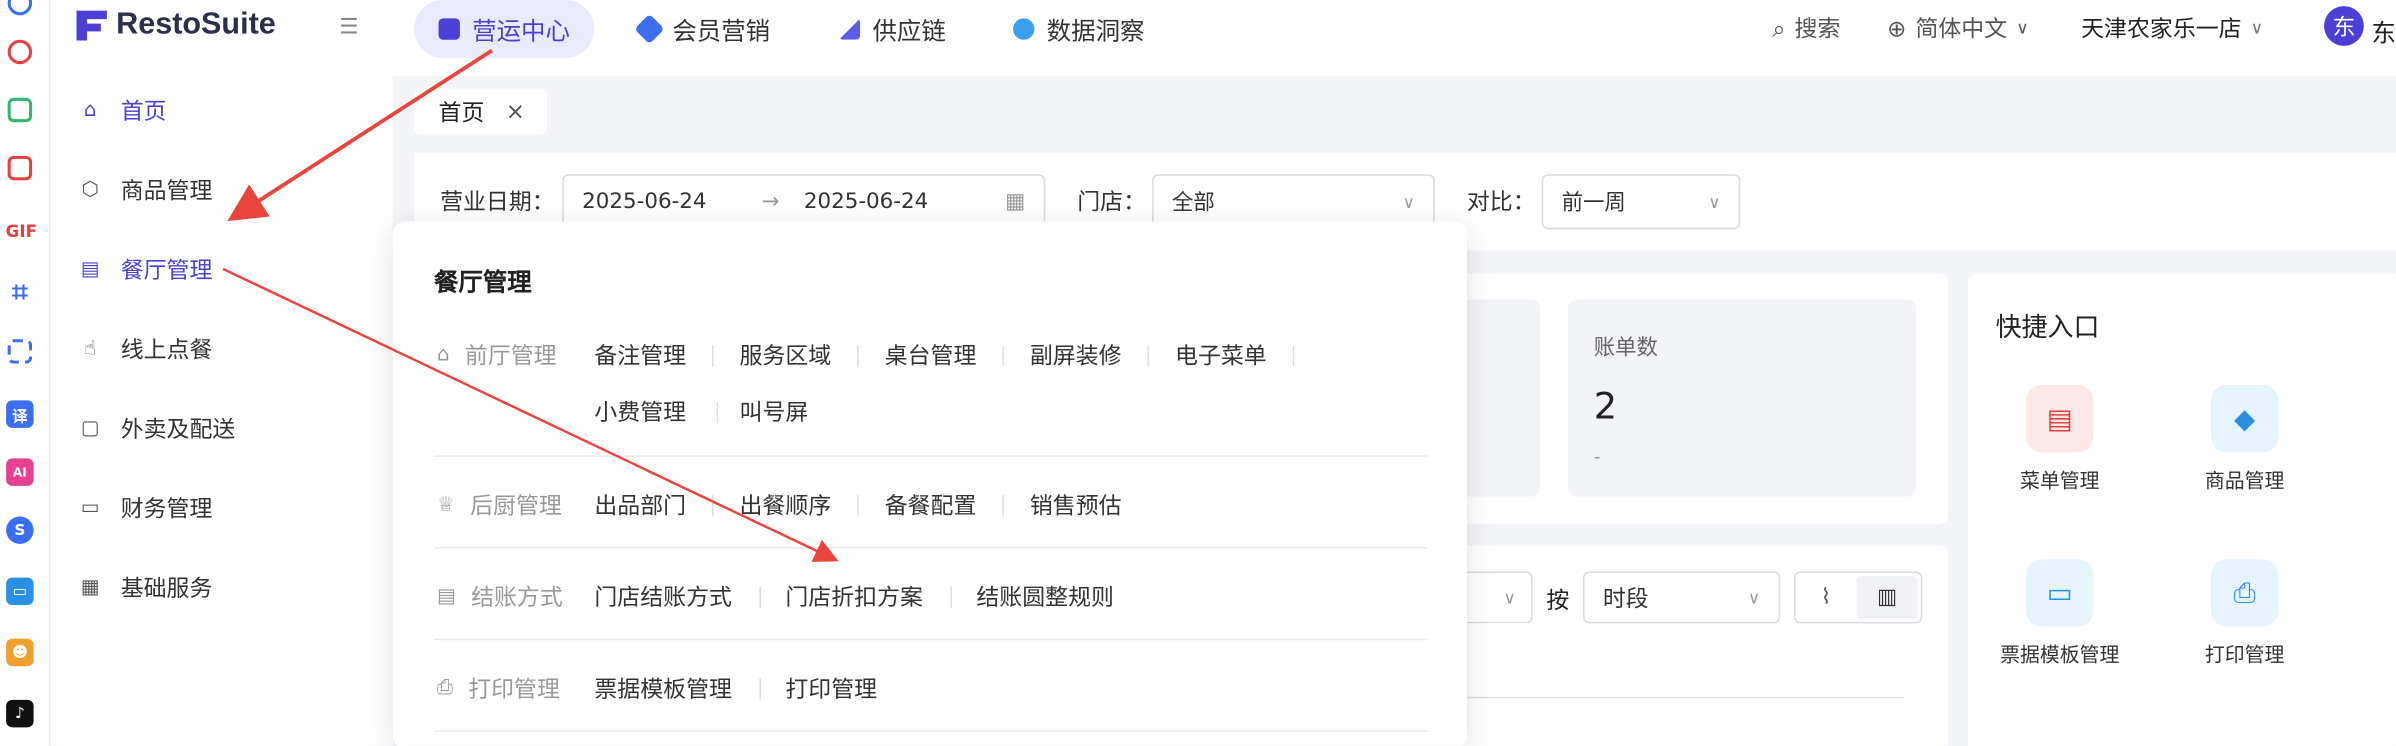  Describe the element at coordinates (702, 29) in the screenshot. I see `topnav-member-marketing: 会员营销` at that location.